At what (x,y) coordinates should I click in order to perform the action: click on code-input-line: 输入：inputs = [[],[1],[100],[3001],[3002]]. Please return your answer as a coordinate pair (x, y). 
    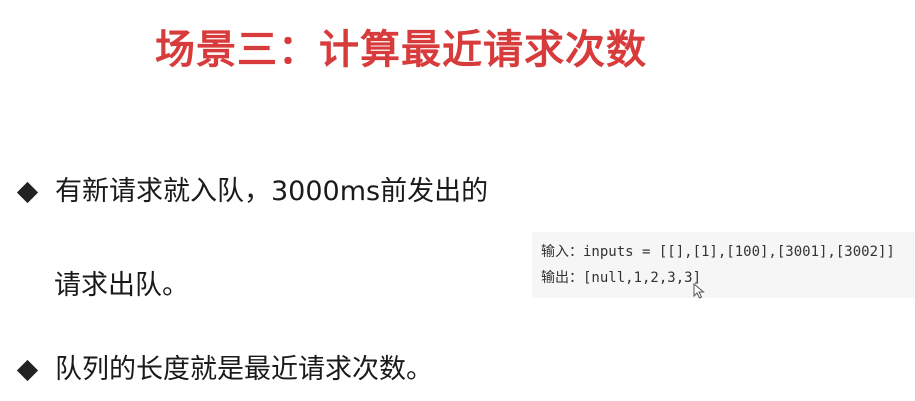
    Looking at the image, I should click on (718, 252).